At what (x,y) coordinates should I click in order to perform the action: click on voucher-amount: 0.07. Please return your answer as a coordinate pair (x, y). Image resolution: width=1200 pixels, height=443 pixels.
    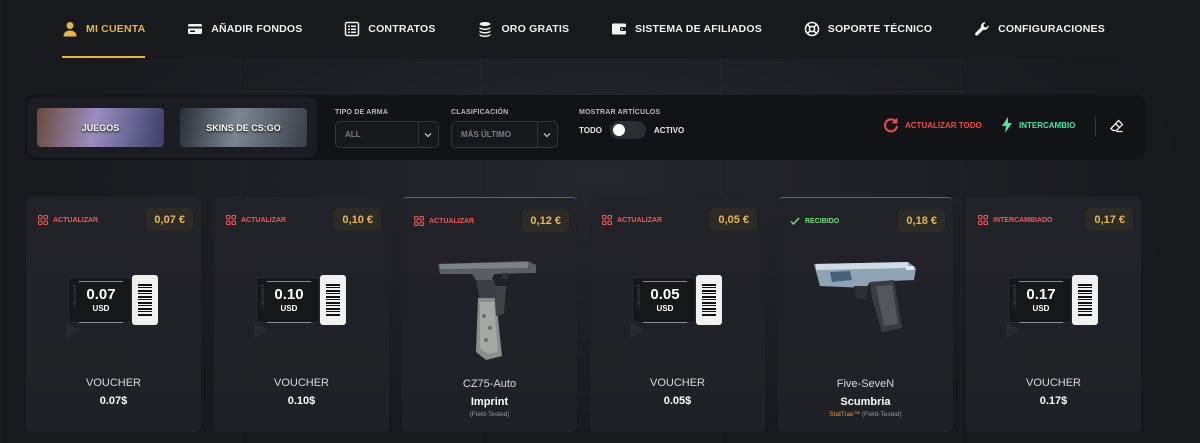
    Looking at the image, I should click on (101, 294).